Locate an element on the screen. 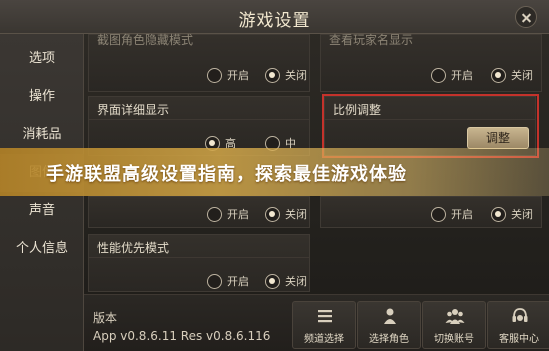 The height and width of the screenshot is (351, 549). version-label: 版本 is located at coordinates (105, 318).